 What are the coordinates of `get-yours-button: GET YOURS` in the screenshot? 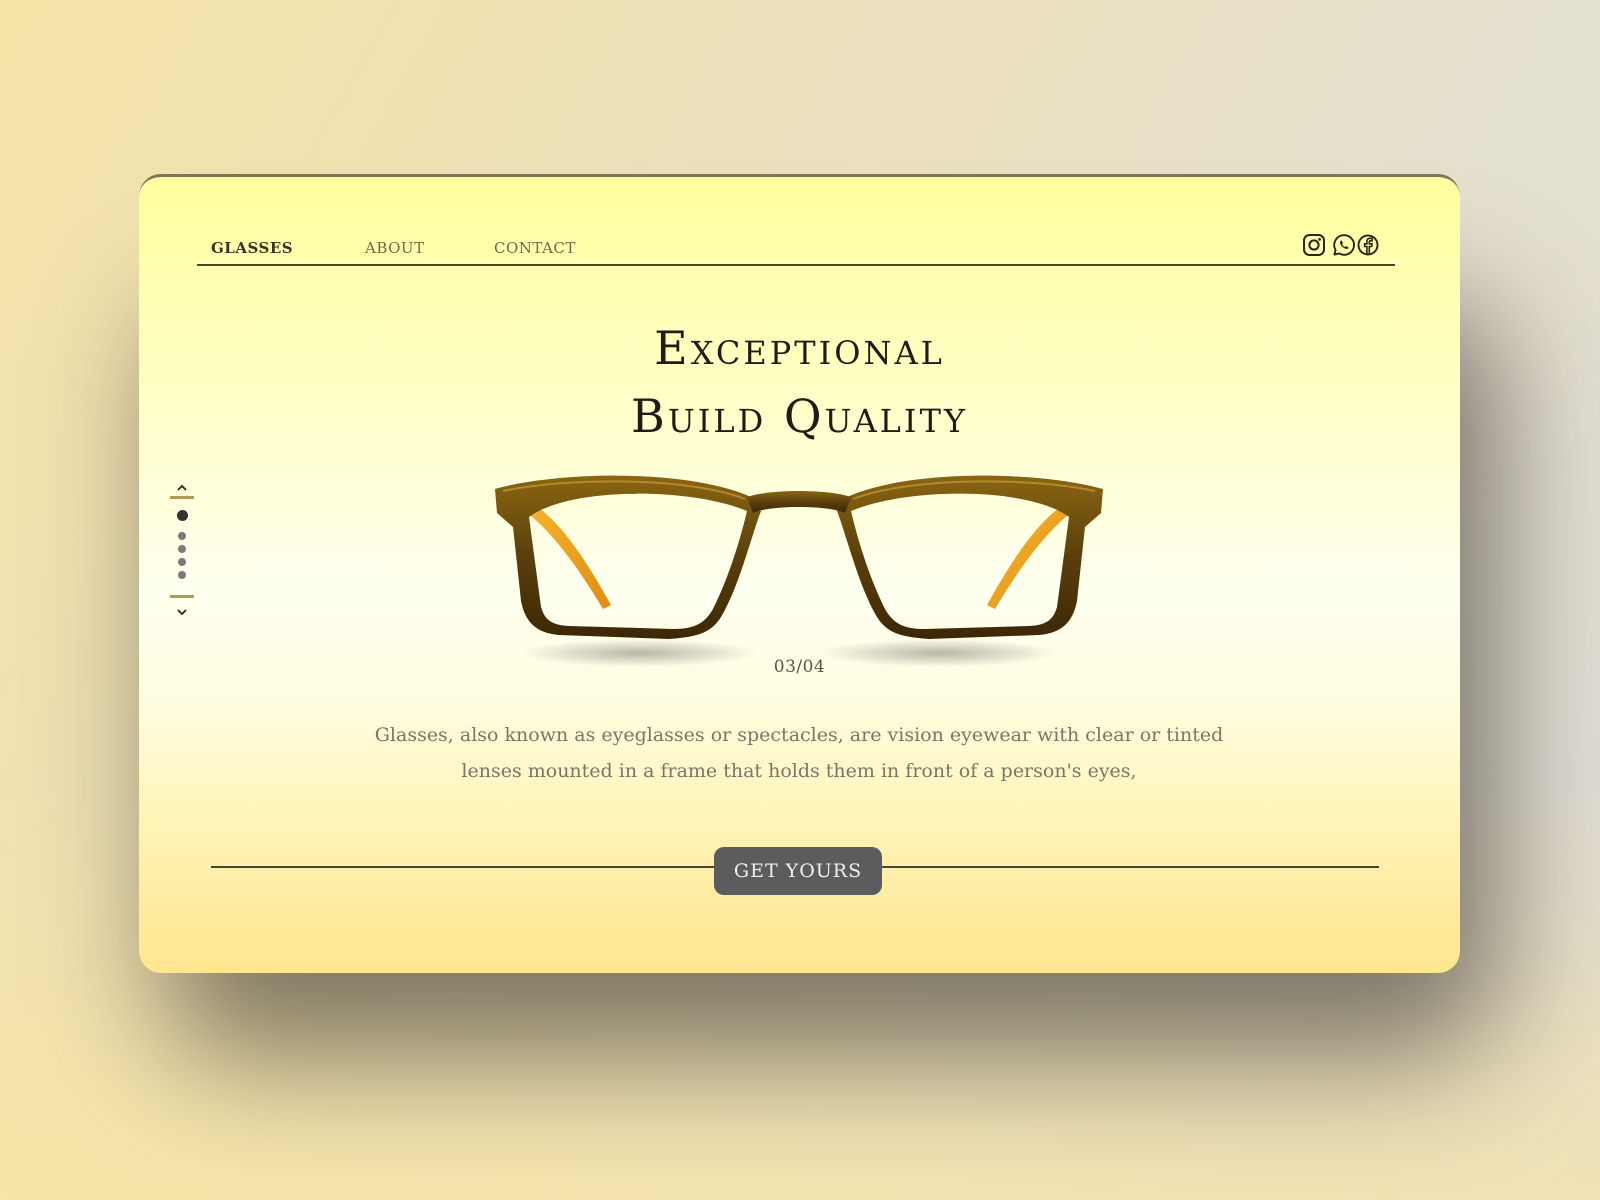 It's located at (798, 871).